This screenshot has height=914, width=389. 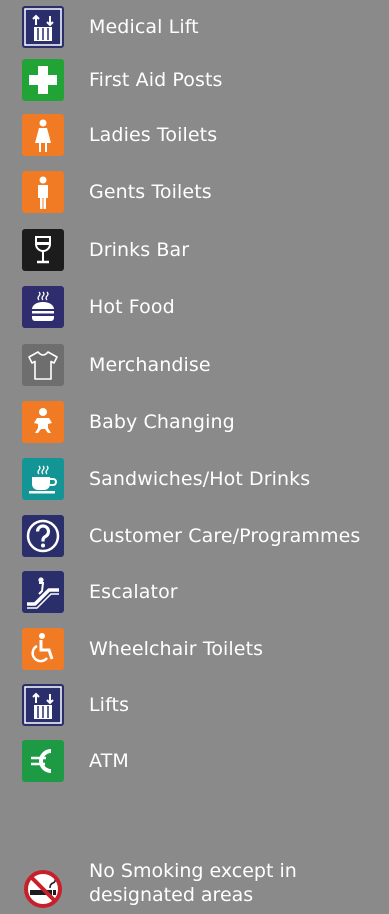 What do you see at coordinates (144, 27) in the screenshot?
I see `legend-label: Medical Lift` at bounding box center [144, 27].